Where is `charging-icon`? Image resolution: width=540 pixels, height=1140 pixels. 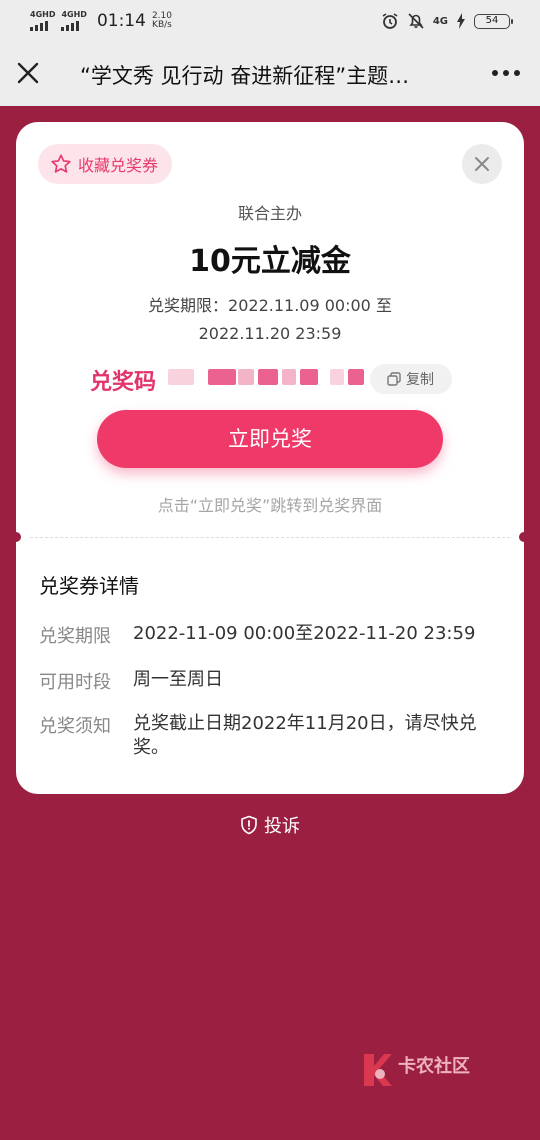
charging-icon is located at coordinates (461, 21).